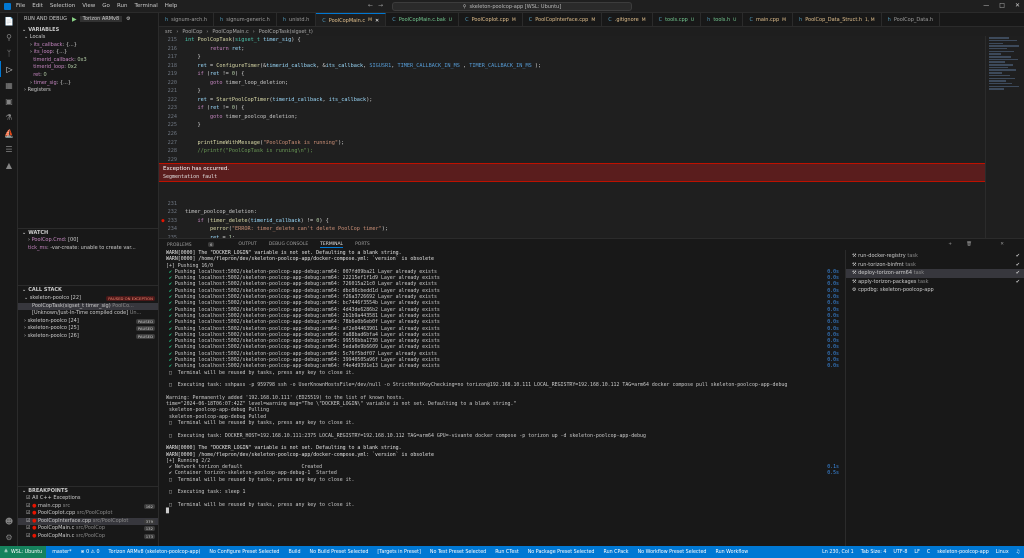  What do you see at coordinates (874, 552) in the screenshot?
I see `status-item-right: Tab Size: 4` at bounding box center [874, 552].